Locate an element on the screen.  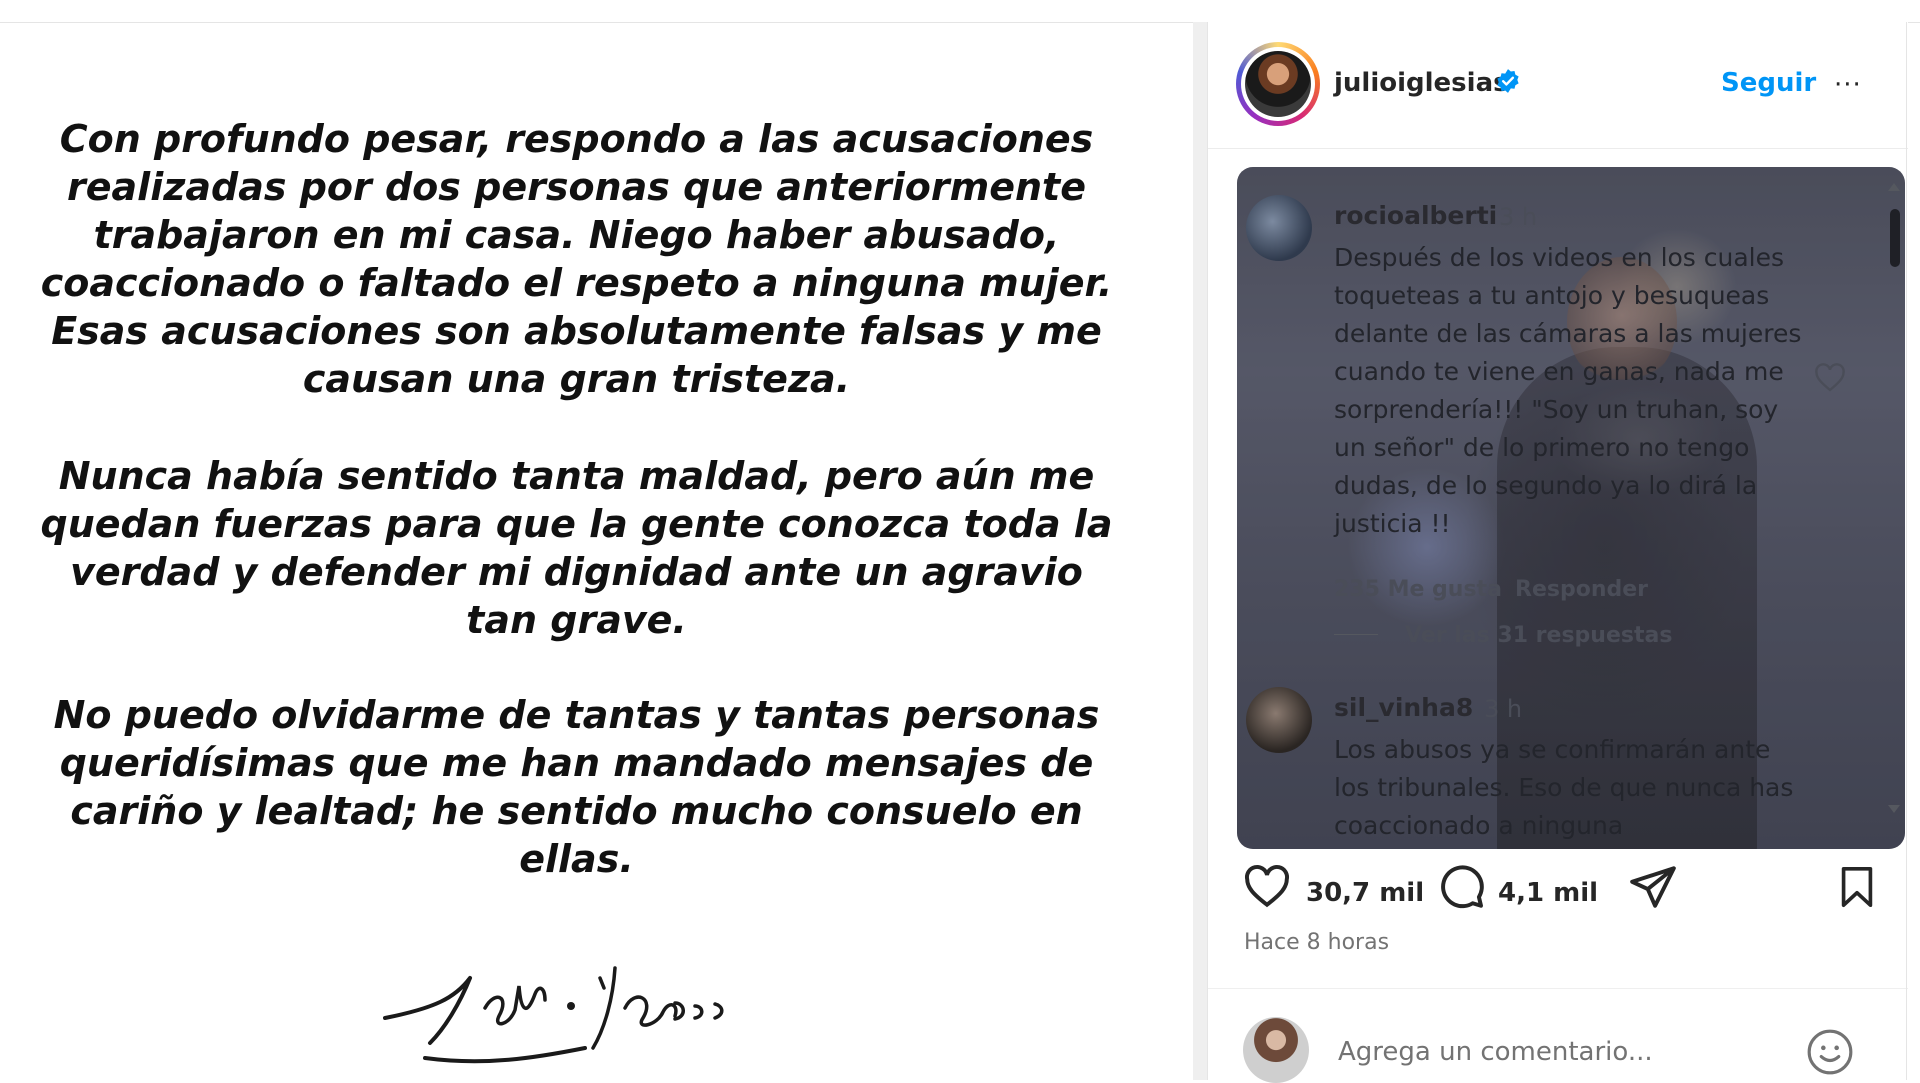
comments-scrollbar is located at coordinates (1894, 508).